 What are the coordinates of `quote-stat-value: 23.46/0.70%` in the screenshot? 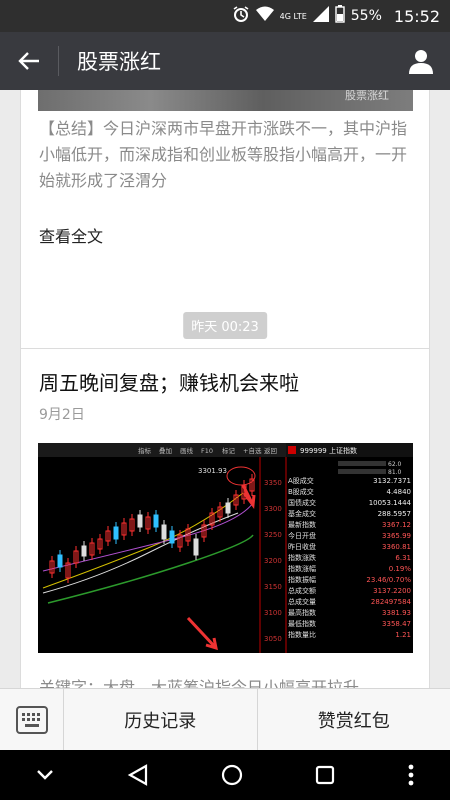 It's located at (388, 580).